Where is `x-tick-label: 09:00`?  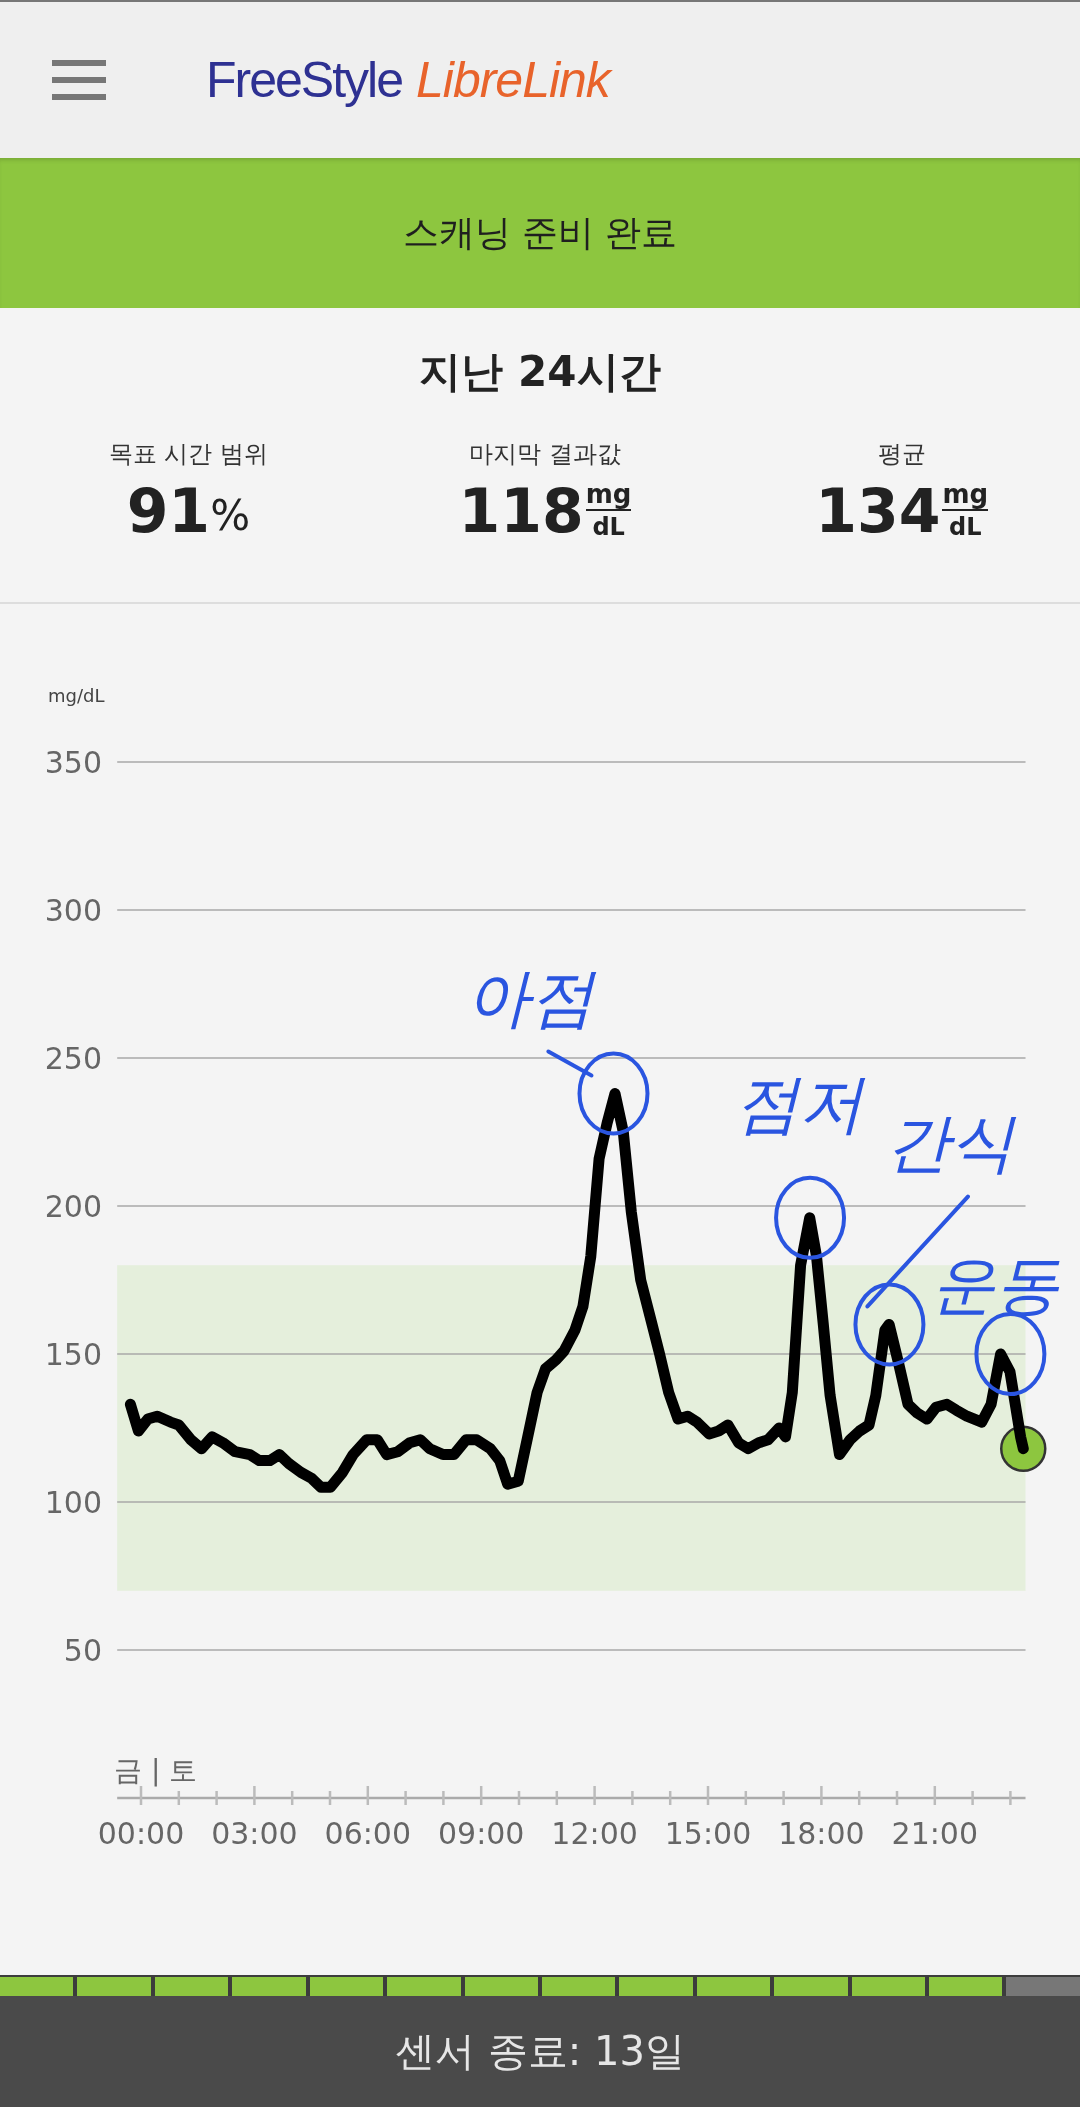
x-tick-label: 09:00 is located at coordinates (481, 1833).